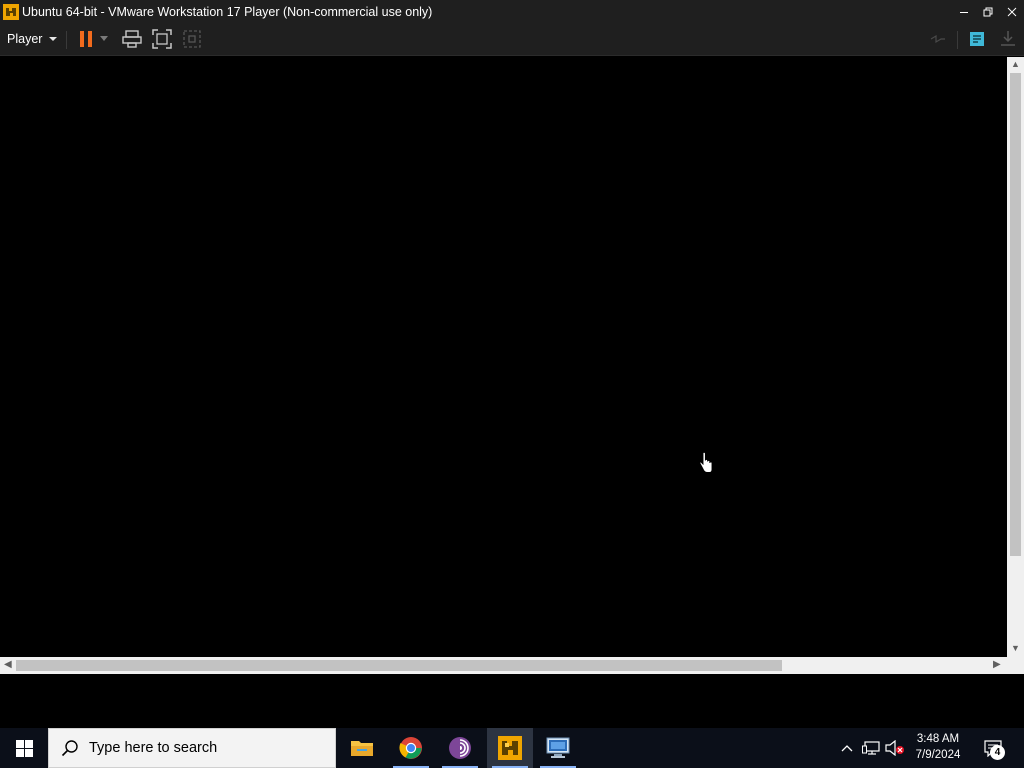  I want to click on horizontal-scroll-thumb, so click(399, 665).